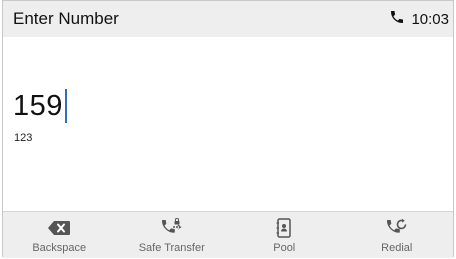 The image size is (456, 259). I want to click on backspace-button: Backspace, so click(59, 235).